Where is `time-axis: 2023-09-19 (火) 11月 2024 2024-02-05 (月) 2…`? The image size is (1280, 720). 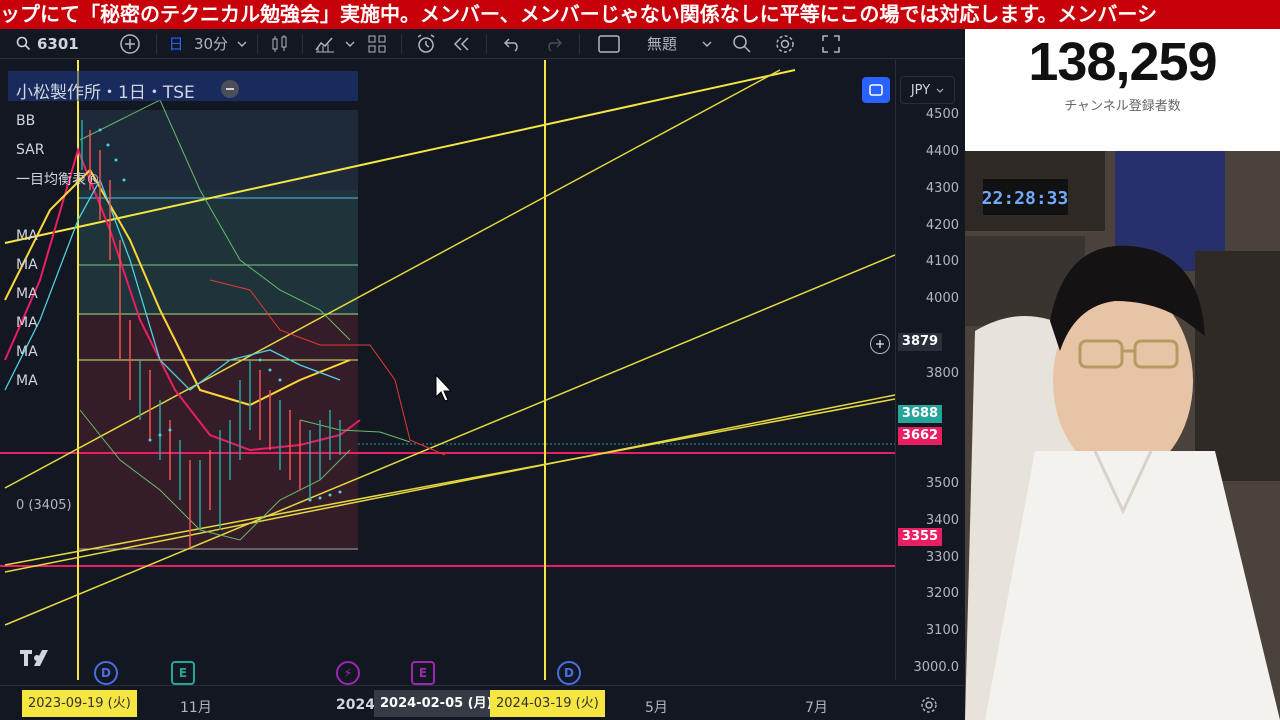 time-axis: 2023-09-19 (火) 11月 2024 2024-02-05 (月) 2… is located at coordinates (482, 702).